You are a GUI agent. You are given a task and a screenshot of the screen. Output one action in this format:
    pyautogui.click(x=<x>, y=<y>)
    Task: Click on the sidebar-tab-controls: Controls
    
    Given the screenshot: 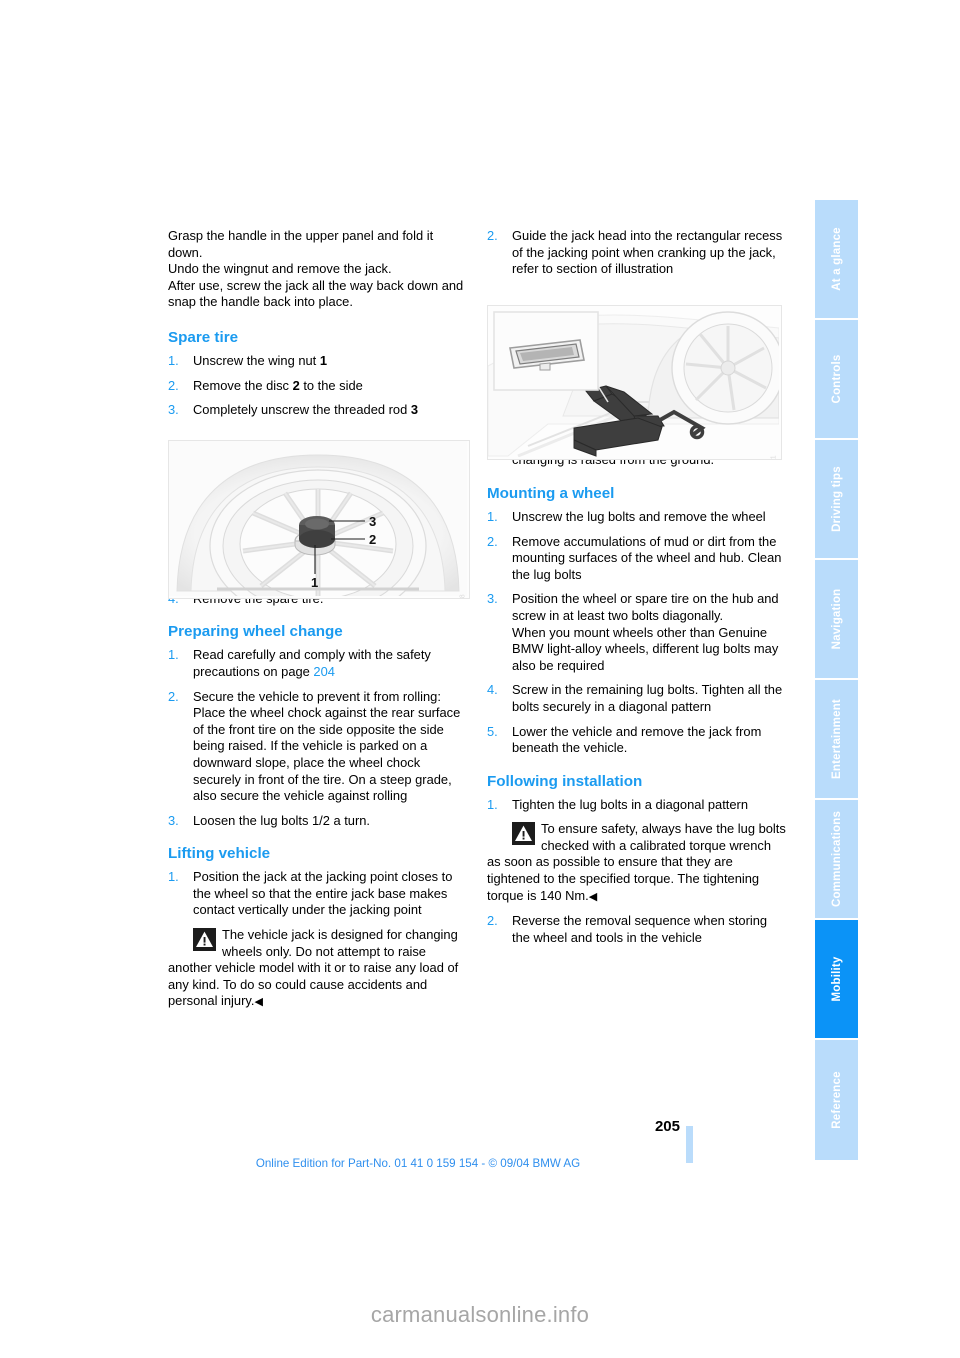 What is the action you would take?
    pyautogui.click(x=836, y=380)
    